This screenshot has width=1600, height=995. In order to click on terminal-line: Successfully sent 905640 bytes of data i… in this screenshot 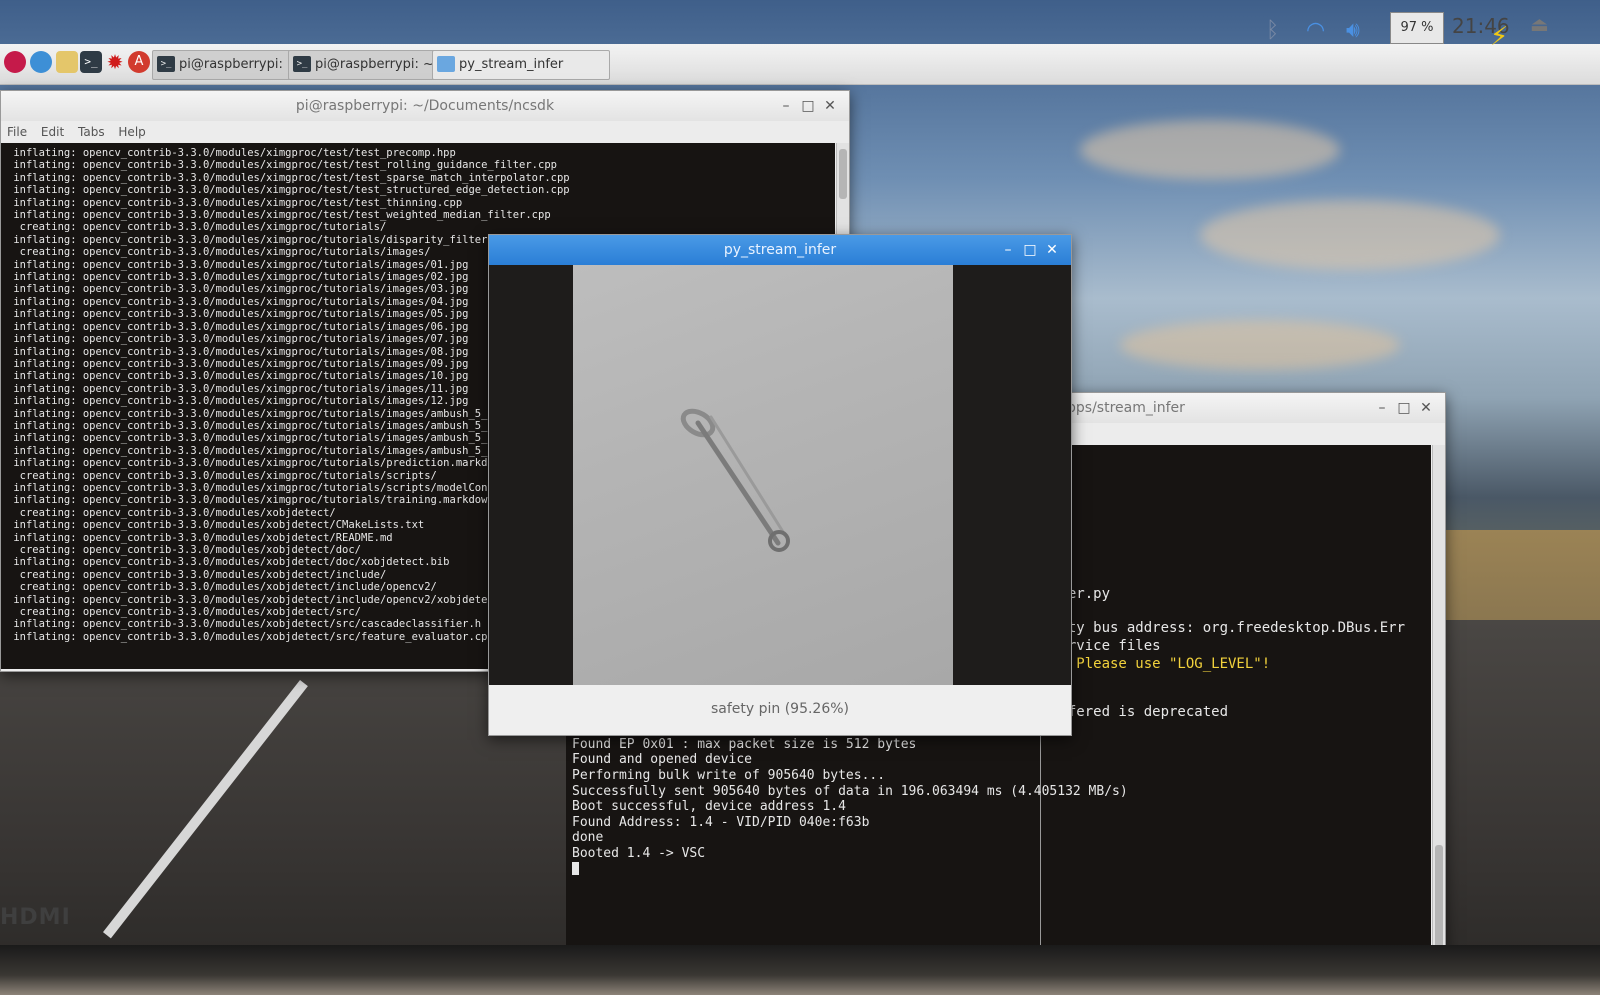, I will do `click(850, 791)`.